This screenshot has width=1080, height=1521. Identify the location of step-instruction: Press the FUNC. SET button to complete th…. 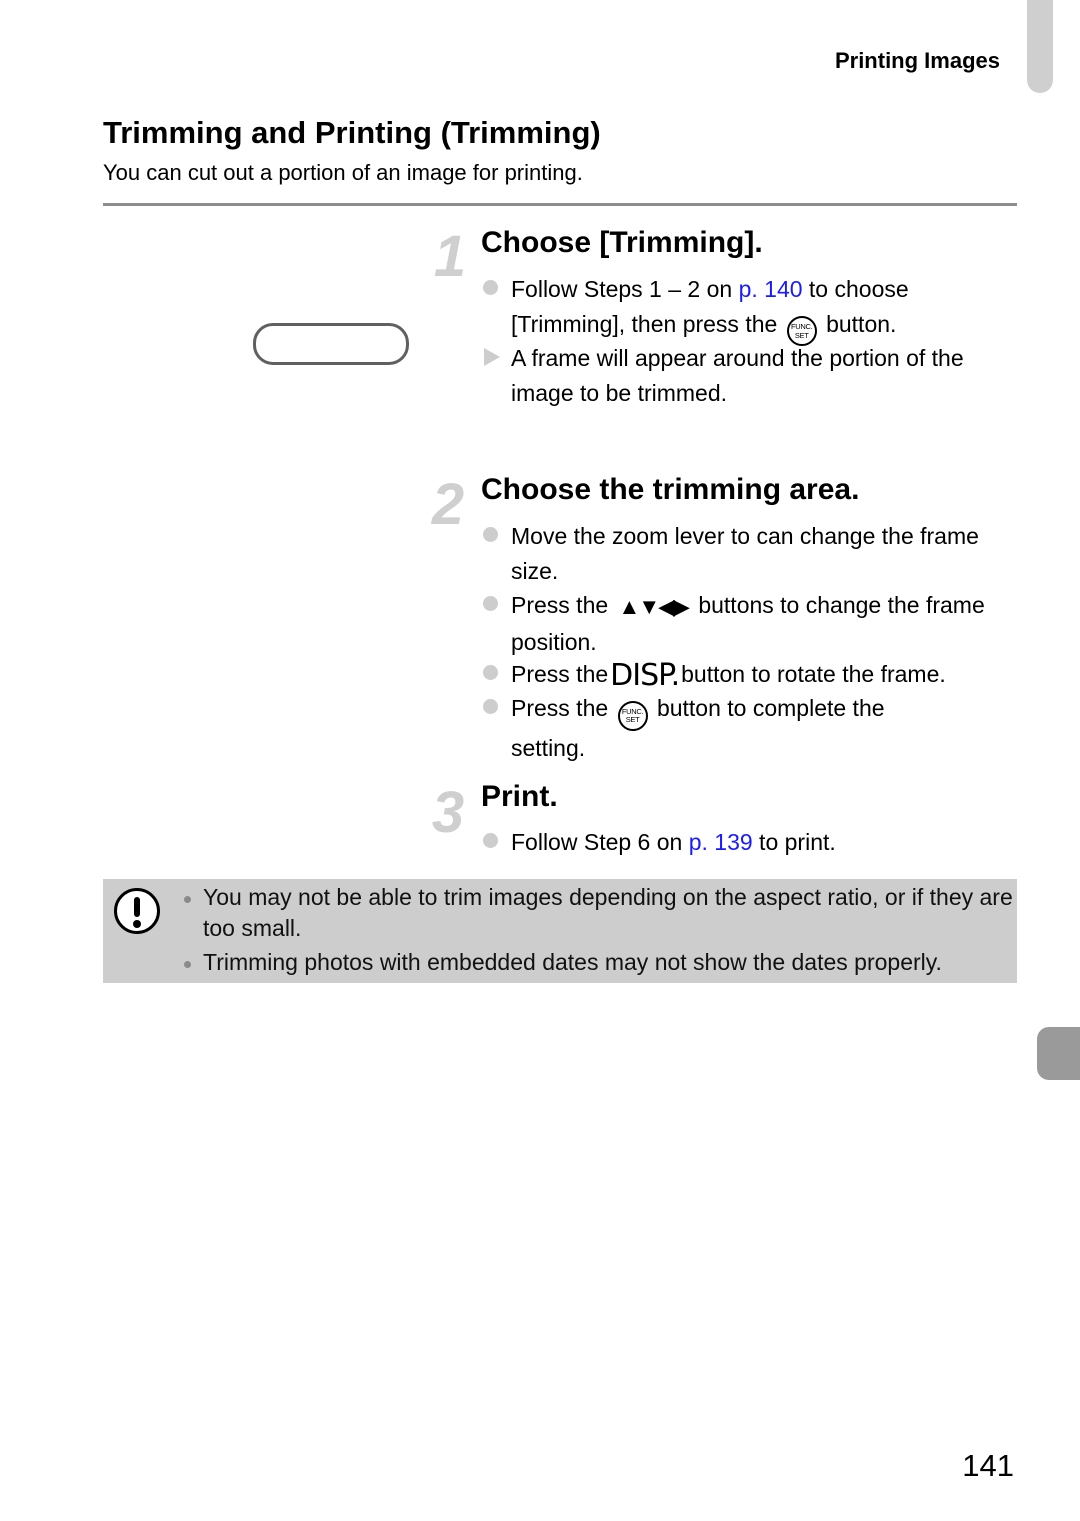
(698, 728).